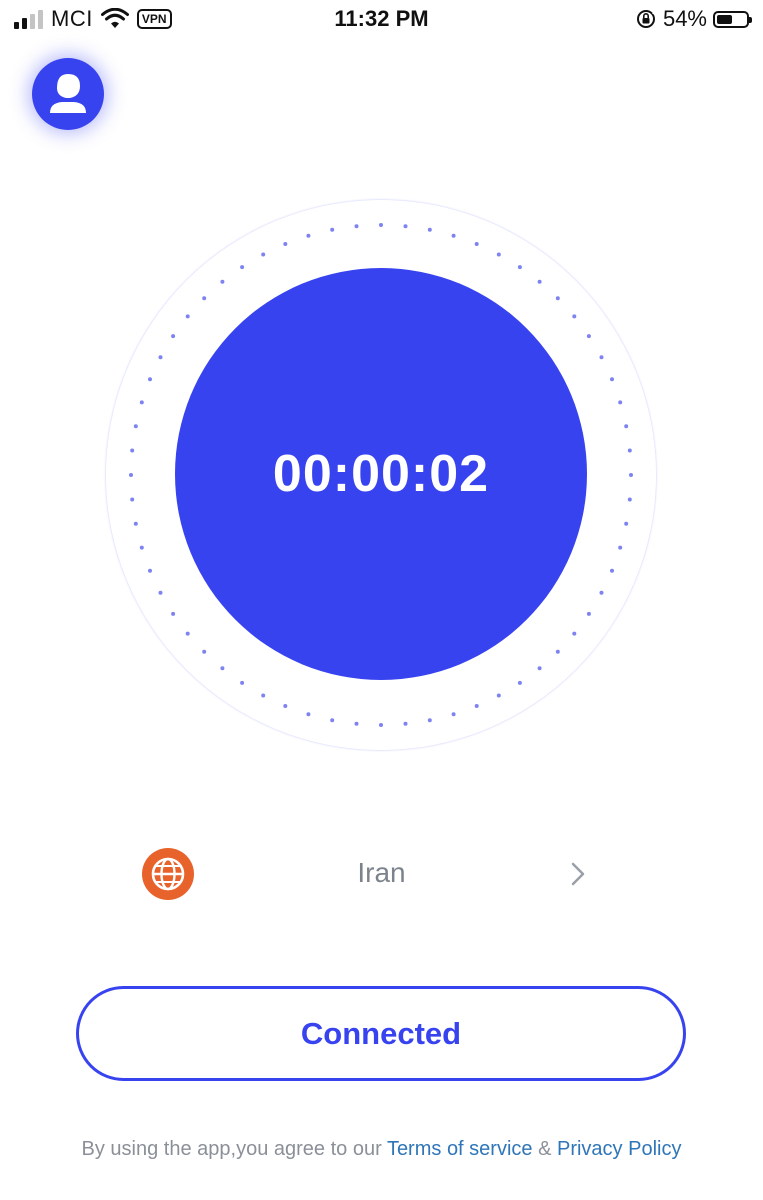 The height and width of the screenshot is (1200, 763). Describe the element at coordinates (381, 872) in the screenshot. I see `location-name: Iran` at that location.